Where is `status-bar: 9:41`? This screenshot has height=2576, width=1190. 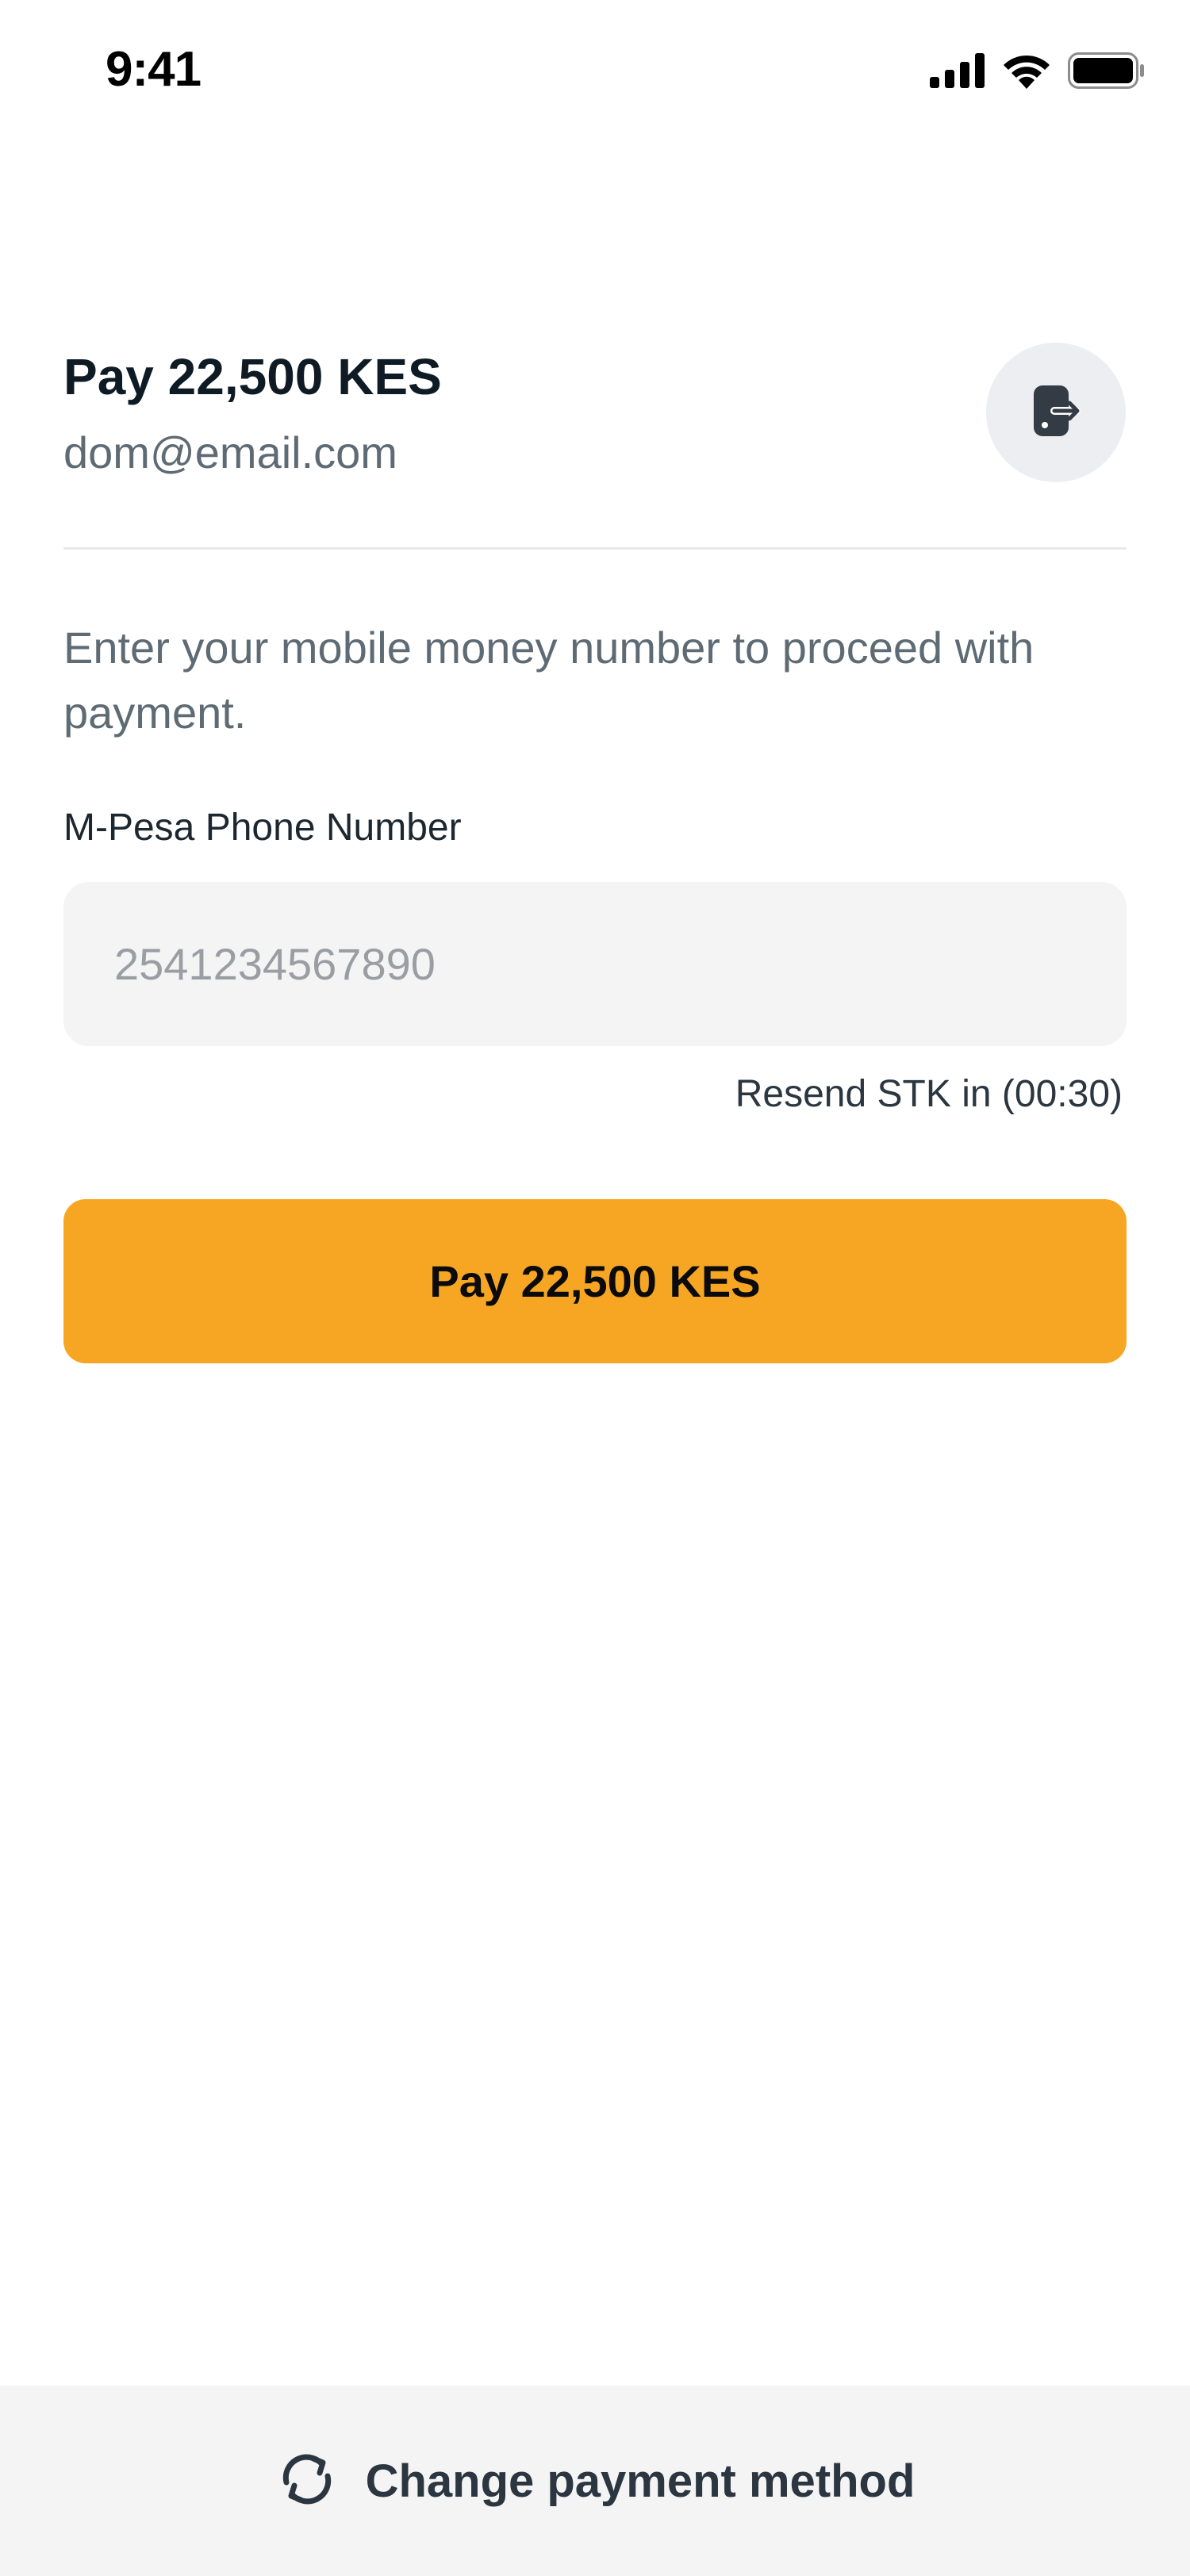
status-bar: 9:41 is located at coordinates (595, 72).